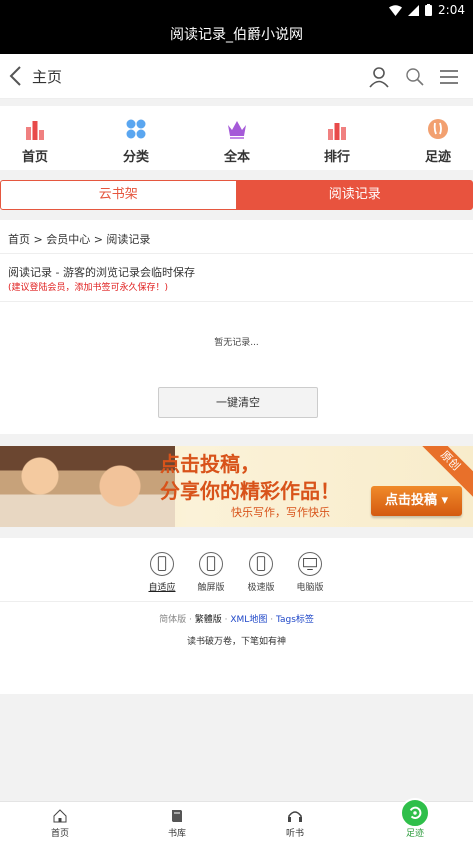  Describe the element at coordinates (35, 130) in the screenshot. I see `bar-chart-icon` at that location.